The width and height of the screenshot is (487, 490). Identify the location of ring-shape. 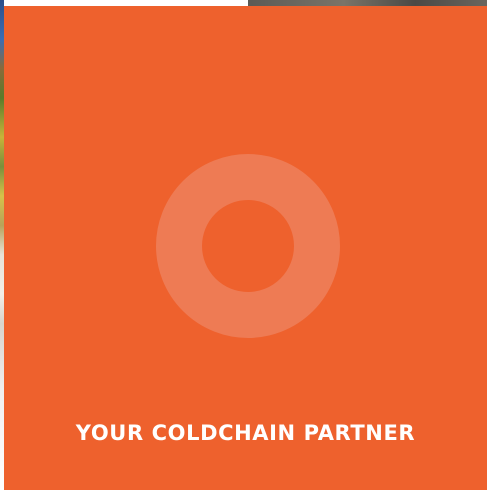
(248, 246).